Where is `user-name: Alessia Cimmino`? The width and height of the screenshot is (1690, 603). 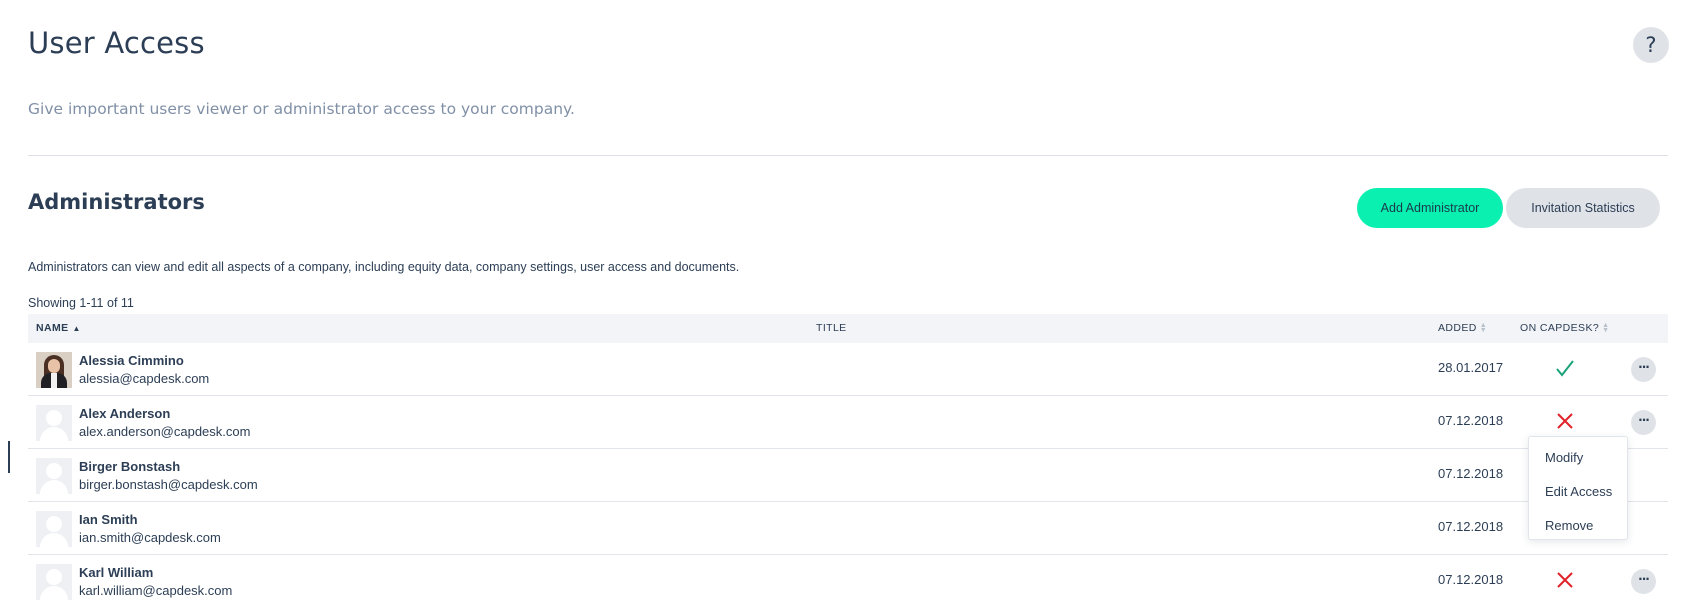
user-name: Alessia Cimmino is located at coordinates (131, 360).